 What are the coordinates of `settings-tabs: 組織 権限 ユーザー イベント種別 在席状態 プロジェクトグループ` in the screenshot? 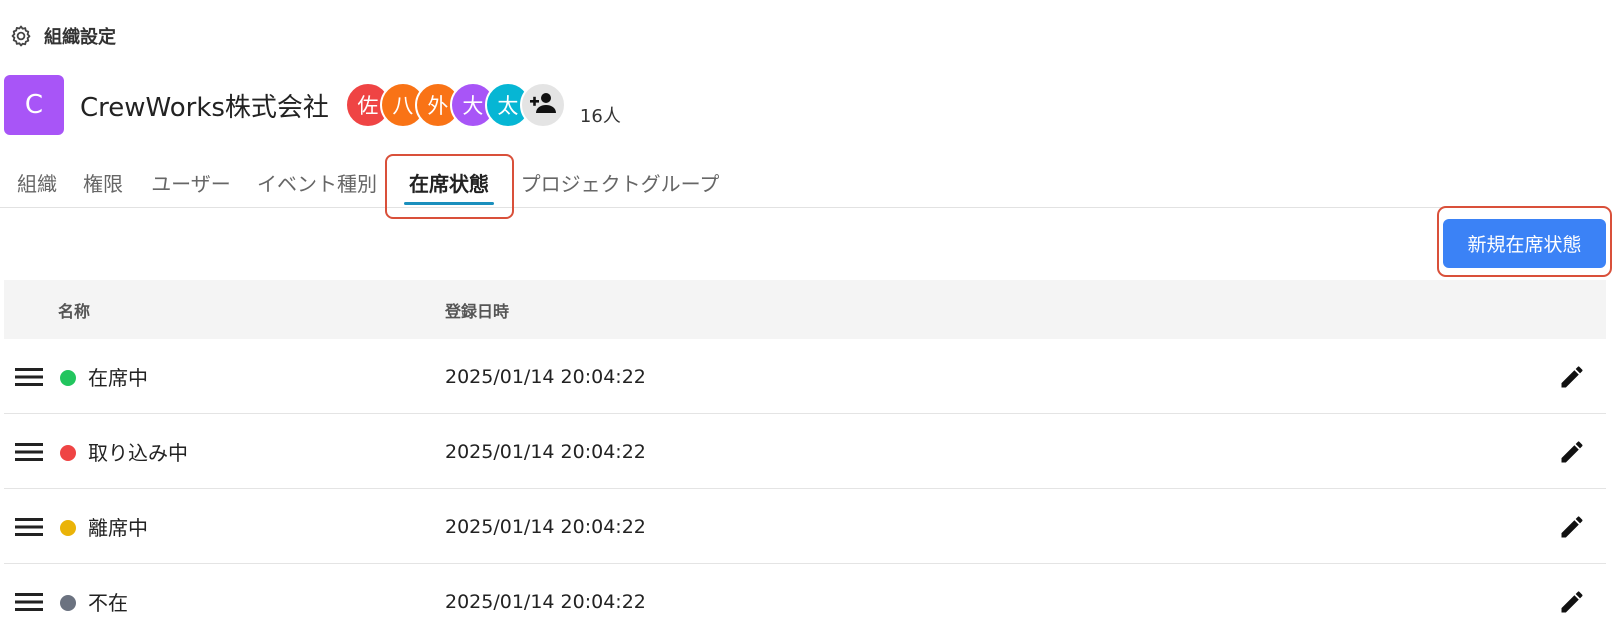 It's located at (803, 182).